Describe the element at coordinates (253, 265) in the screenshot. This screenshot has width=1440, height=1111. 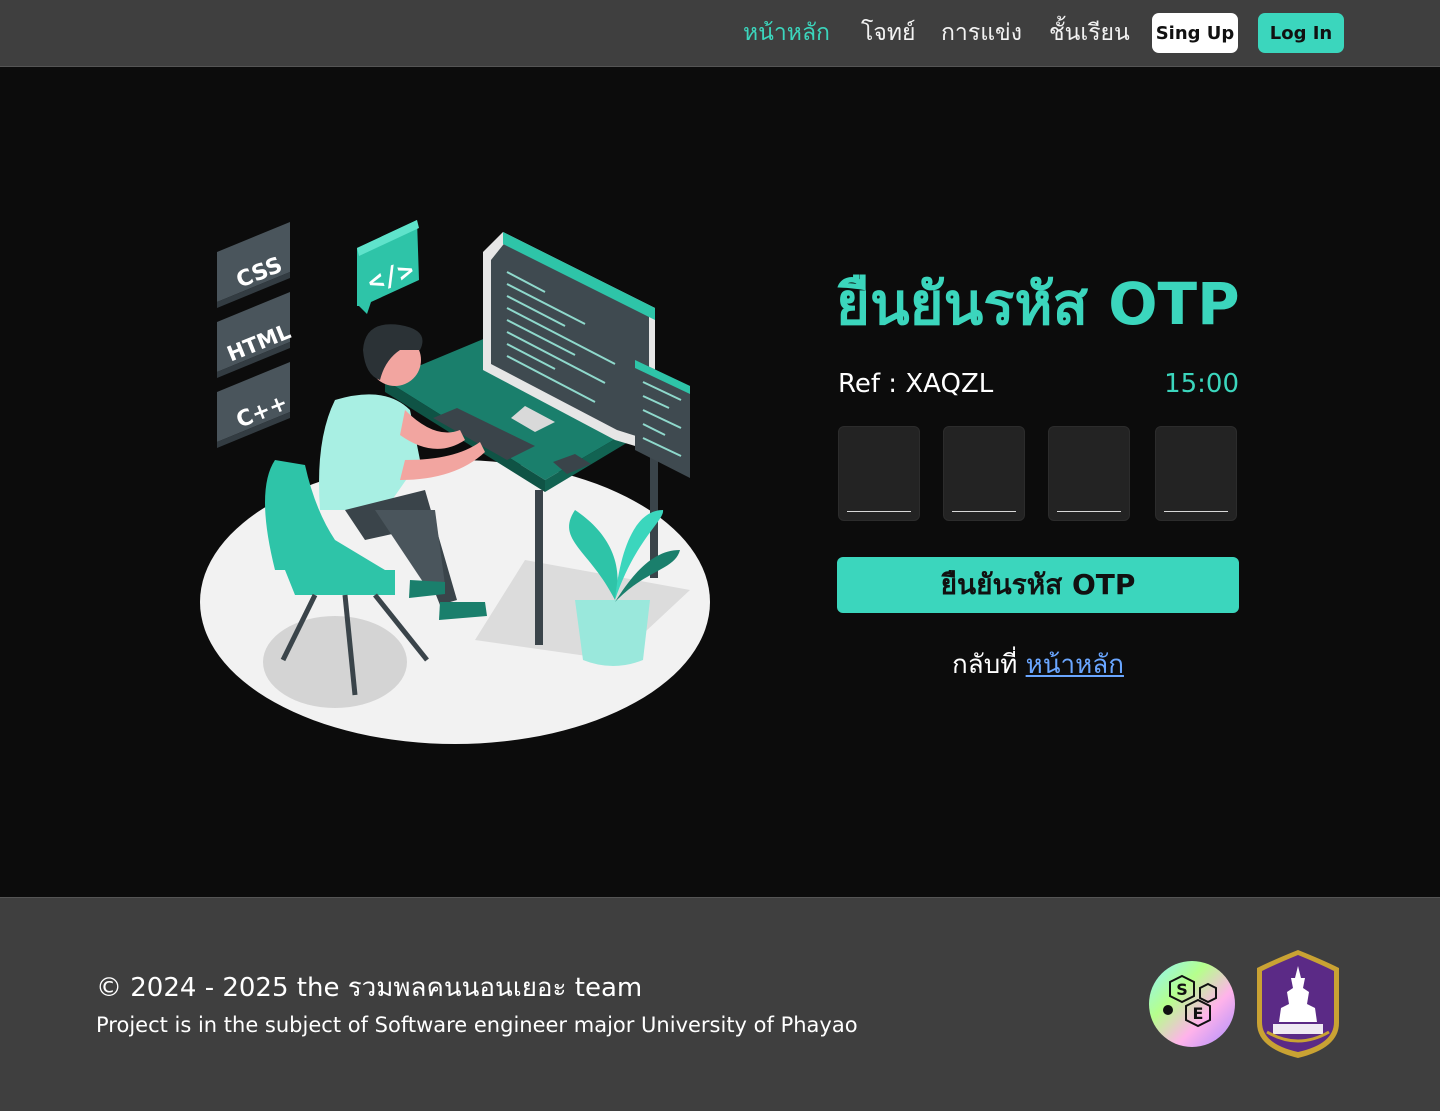
I see `css-tag-icon: CSS` at that location.